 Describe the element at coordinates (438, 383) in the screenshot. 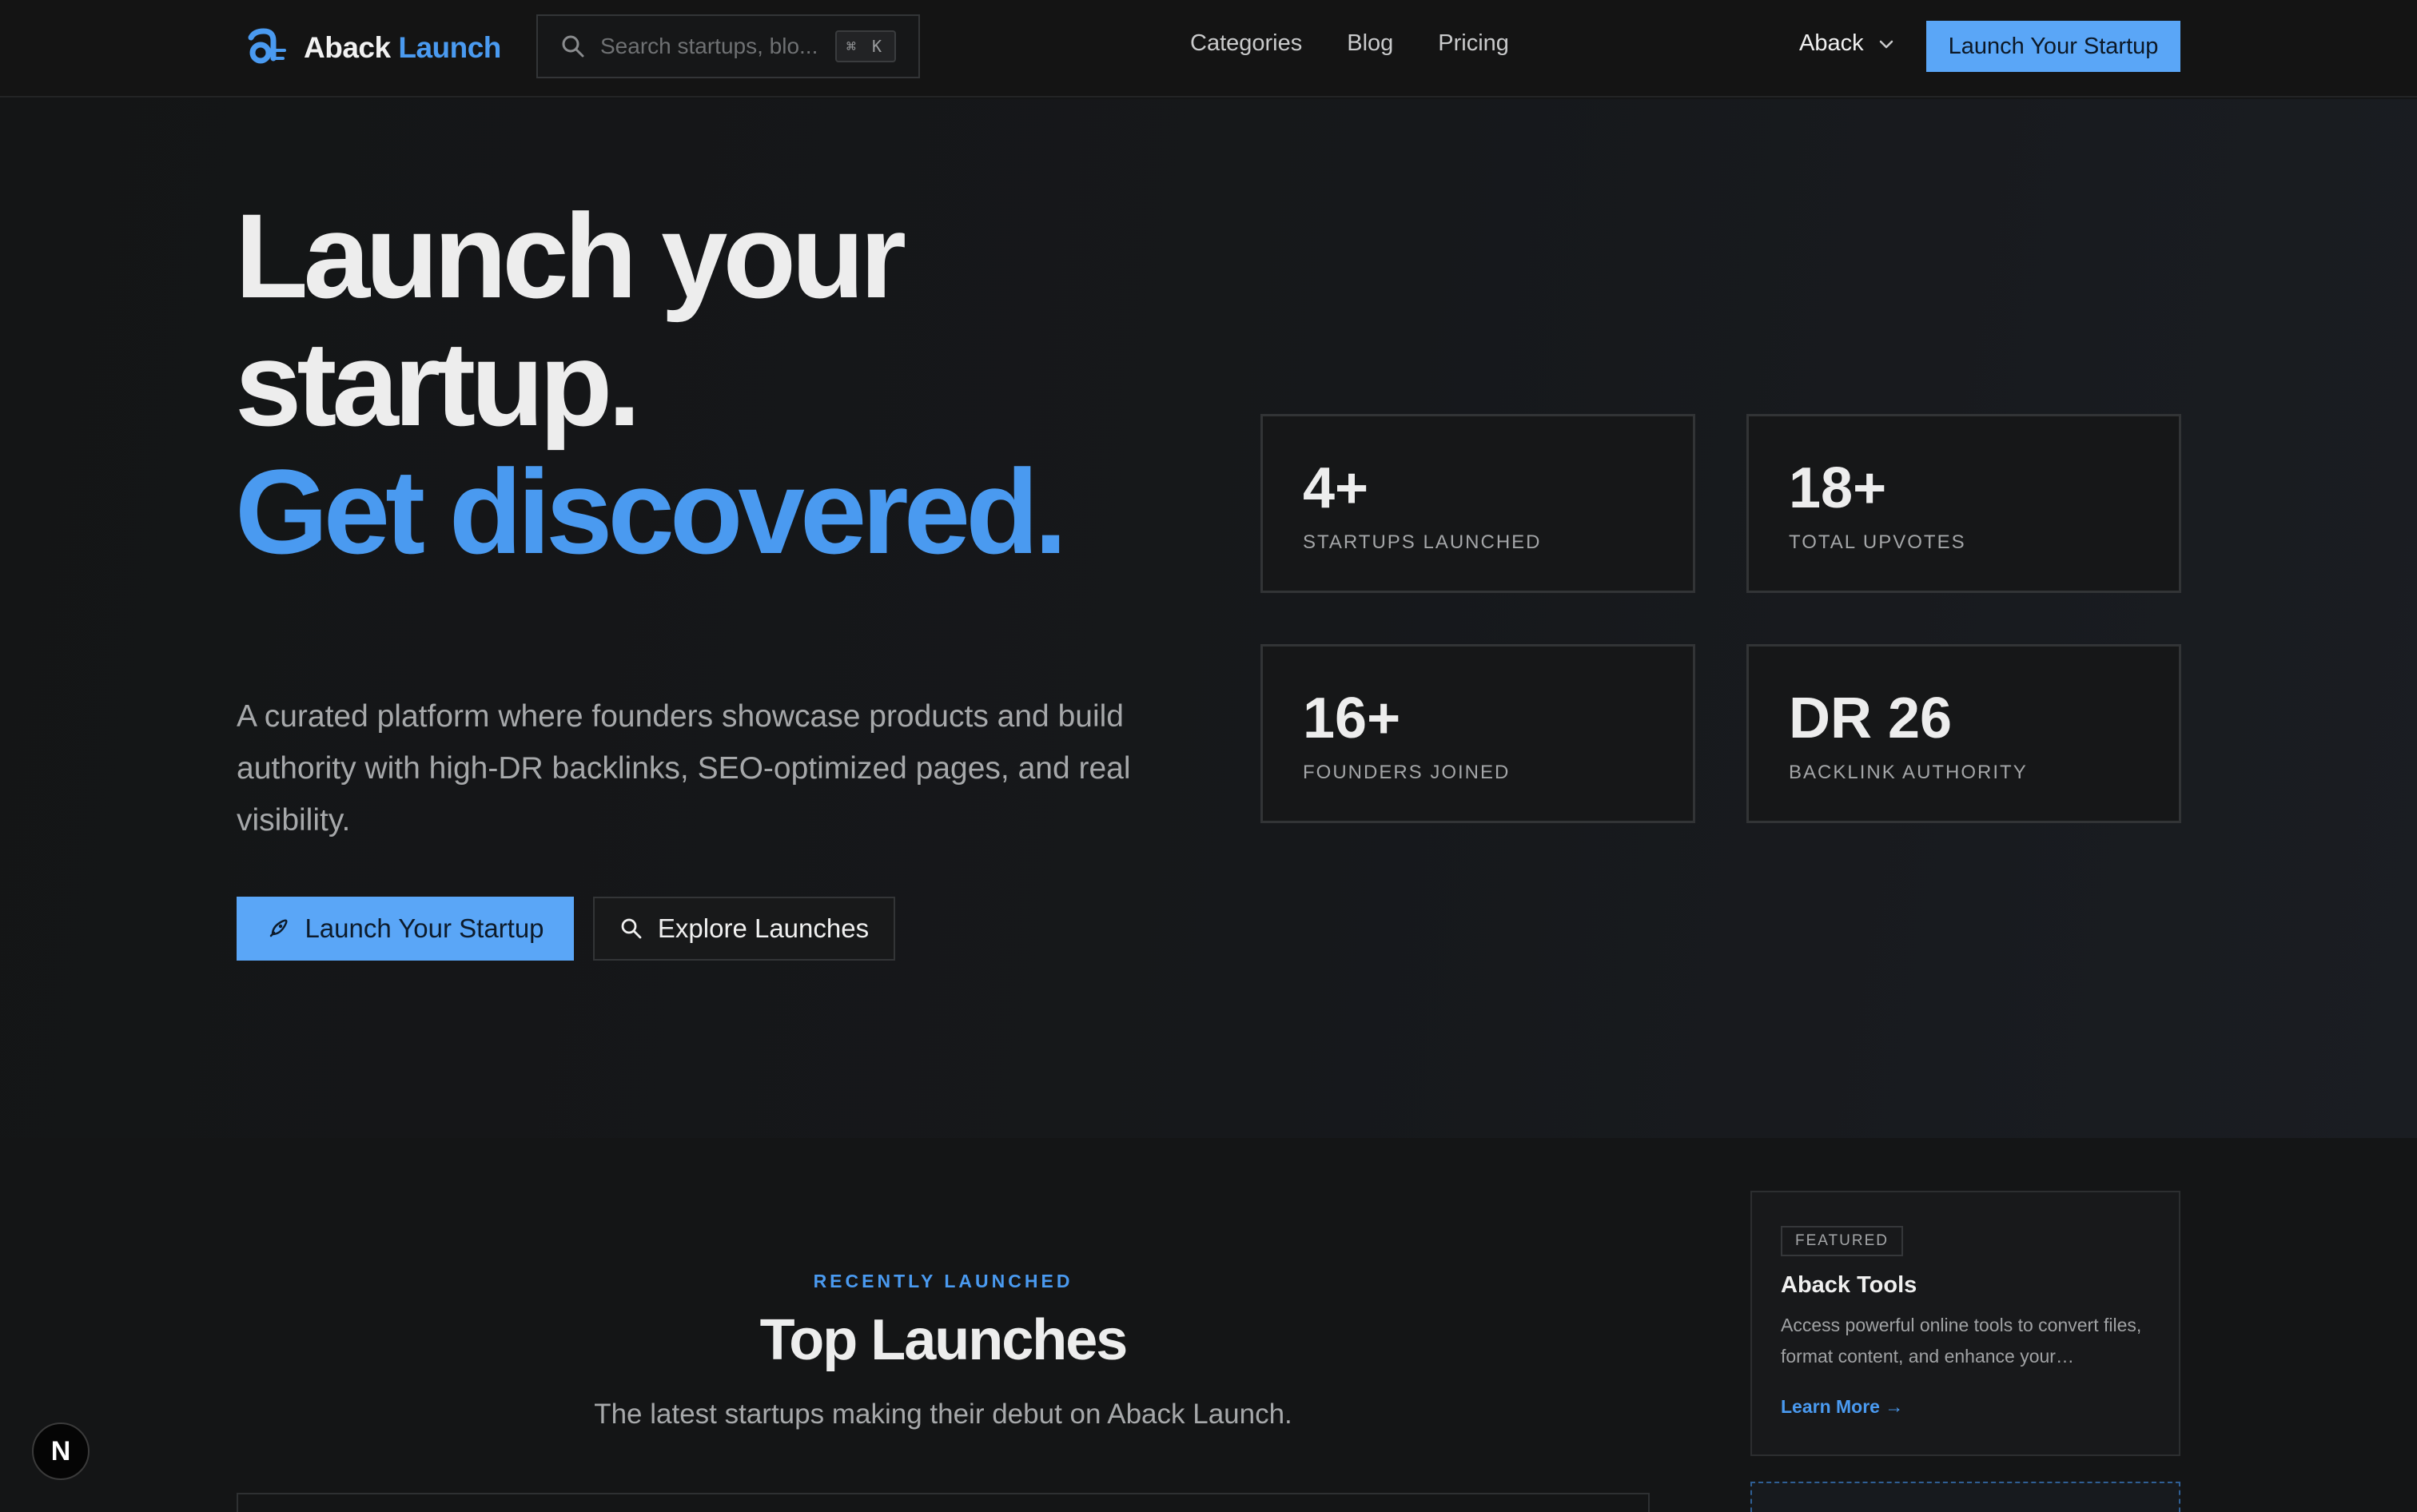

I see `hero-title-line-2: startup.` at that location.